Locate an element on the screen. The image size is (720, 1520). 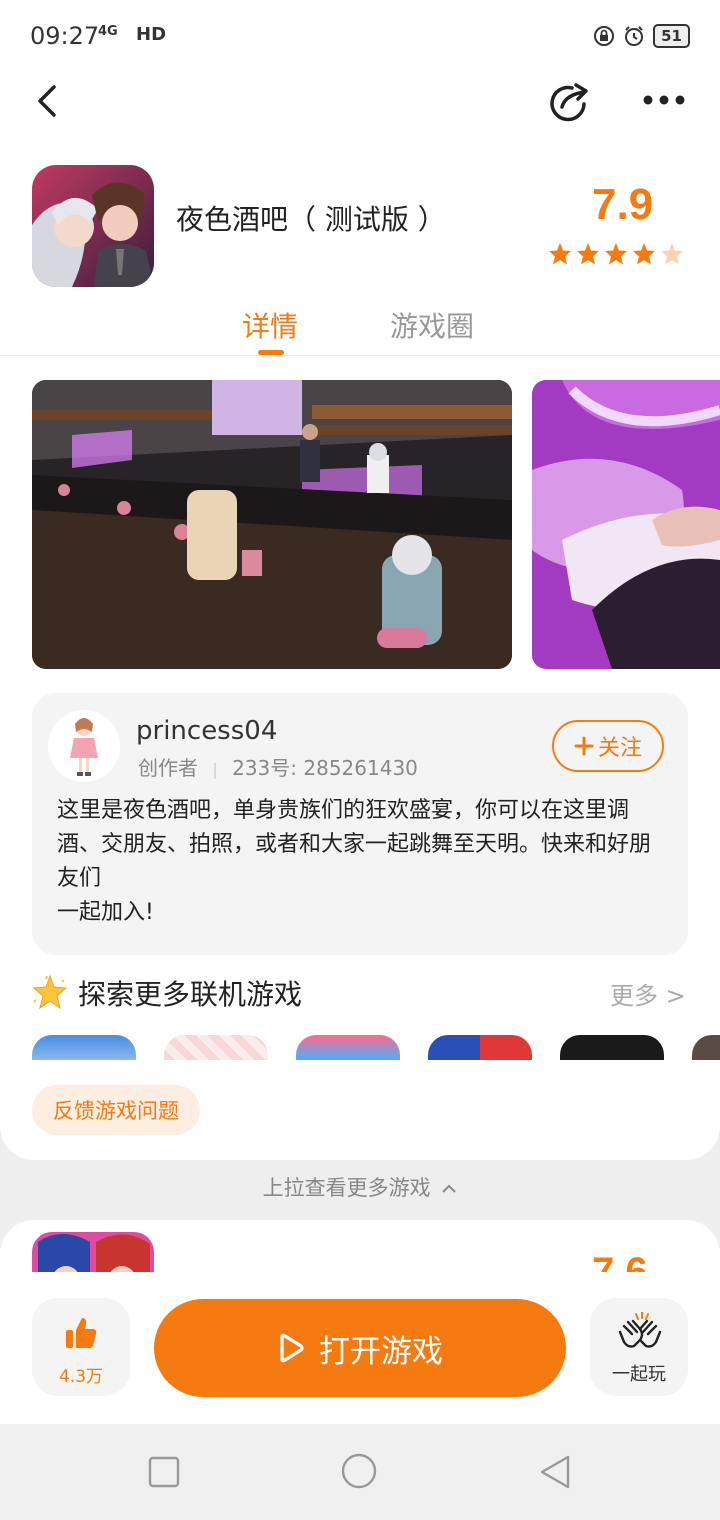
alarm-icon is located at coordinates (634, 36).